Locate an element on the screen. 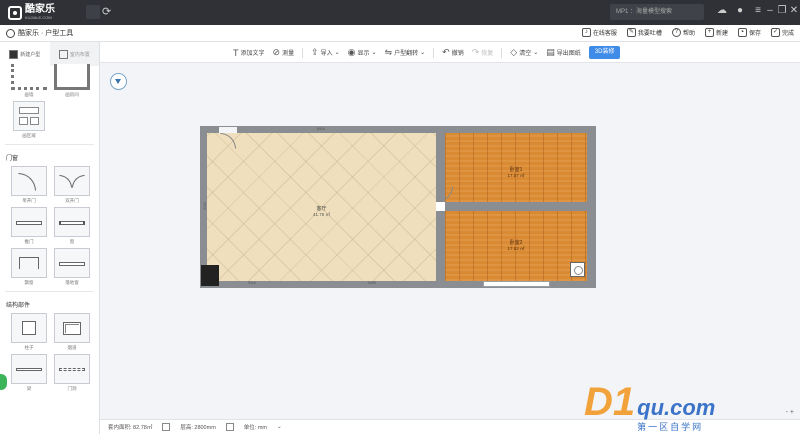 The width and height of the screenshot is (800, 434). app-title: 酷家乐 · 户型工具 is located at coordinates (39, 33).